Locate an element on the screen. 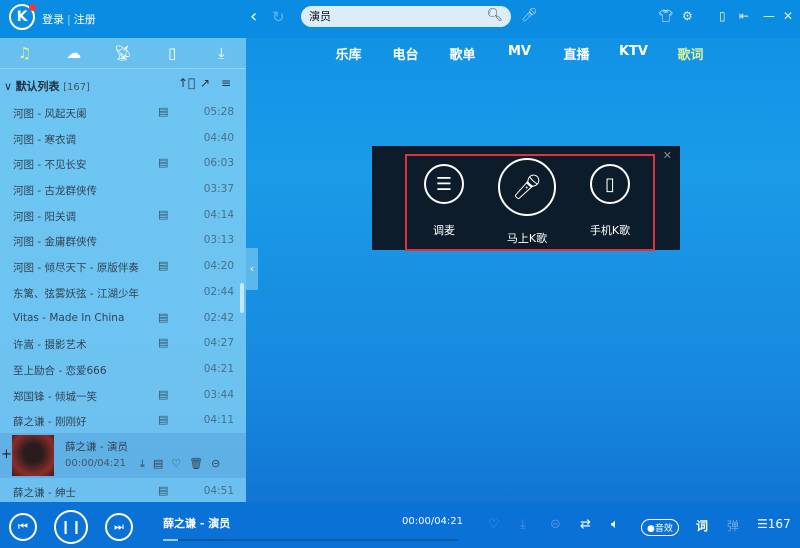 Image resolution: width=800 pixels, height=548 pixels. song-row: 河图 - 古龙群侠传 03:37 is located at coordinates (123, 189).